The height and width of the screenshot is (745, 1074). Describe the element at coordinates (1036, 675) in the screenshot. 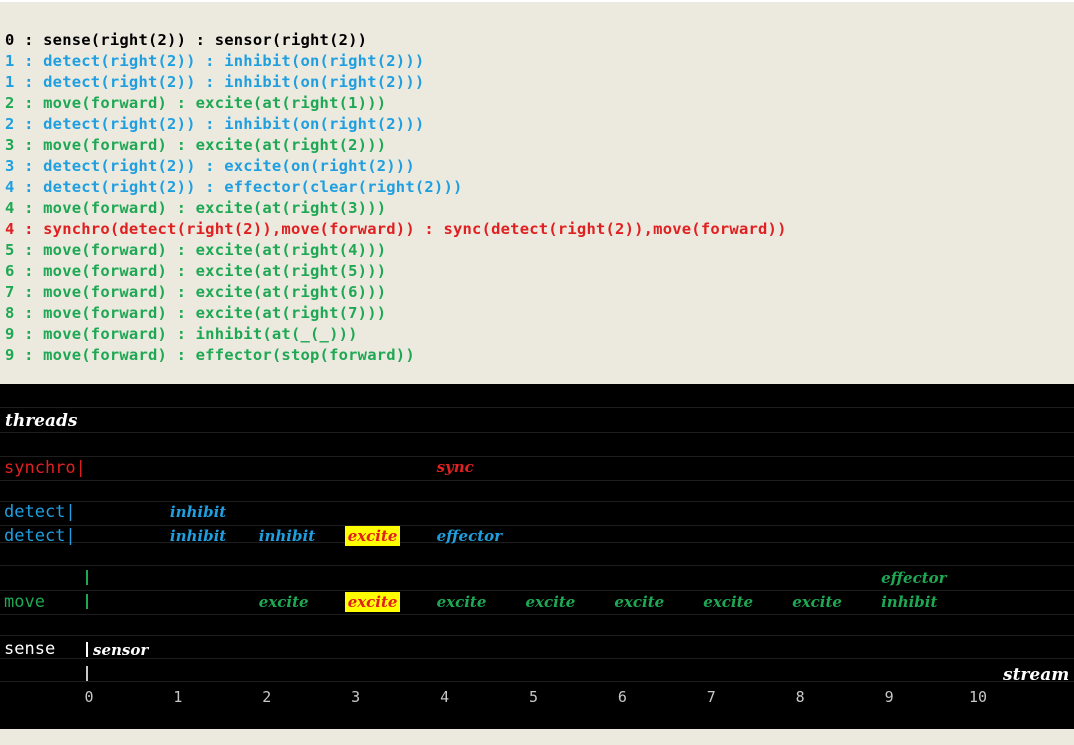

I see `stream-label: stream` at that location.